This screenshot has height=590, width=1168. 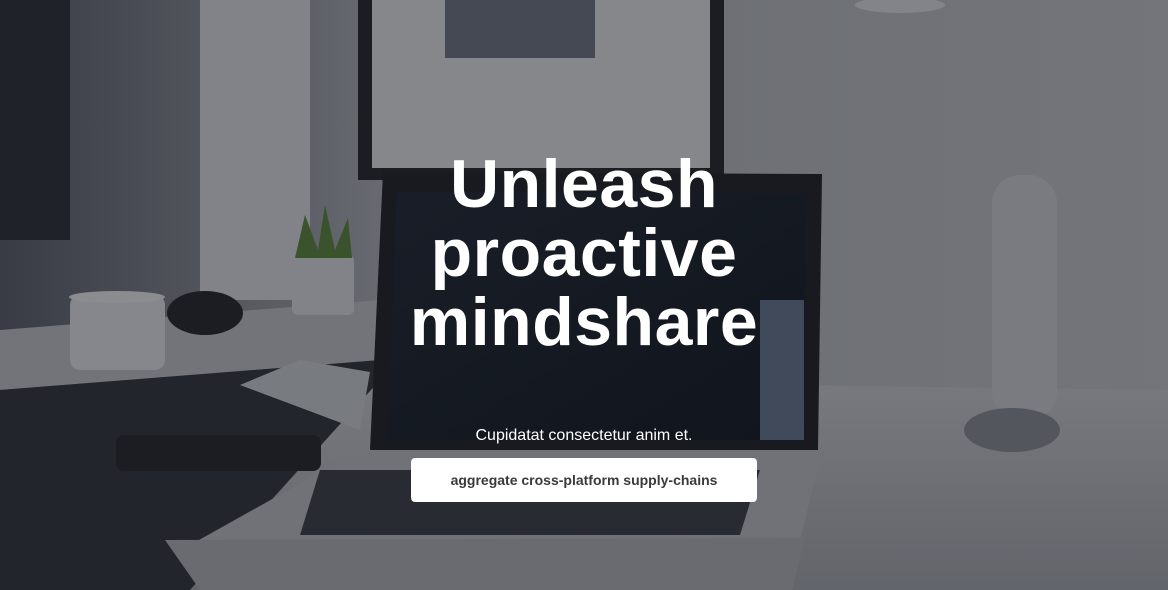 I want to click on hero-headline-line: mindshare, so click(x=584, y=322).